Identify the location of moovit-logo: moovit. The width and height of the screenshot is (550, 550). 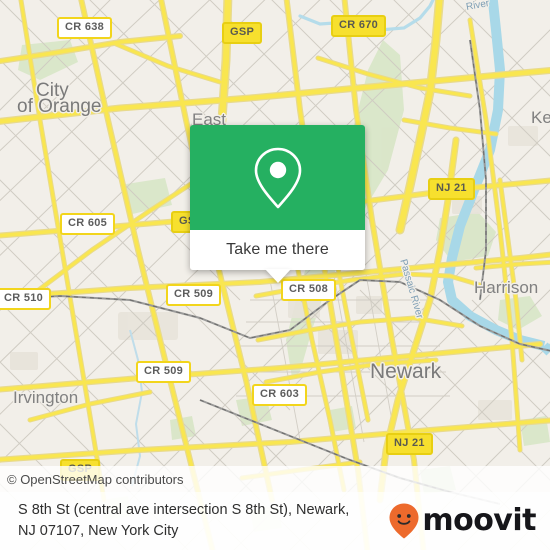
(462, 521).